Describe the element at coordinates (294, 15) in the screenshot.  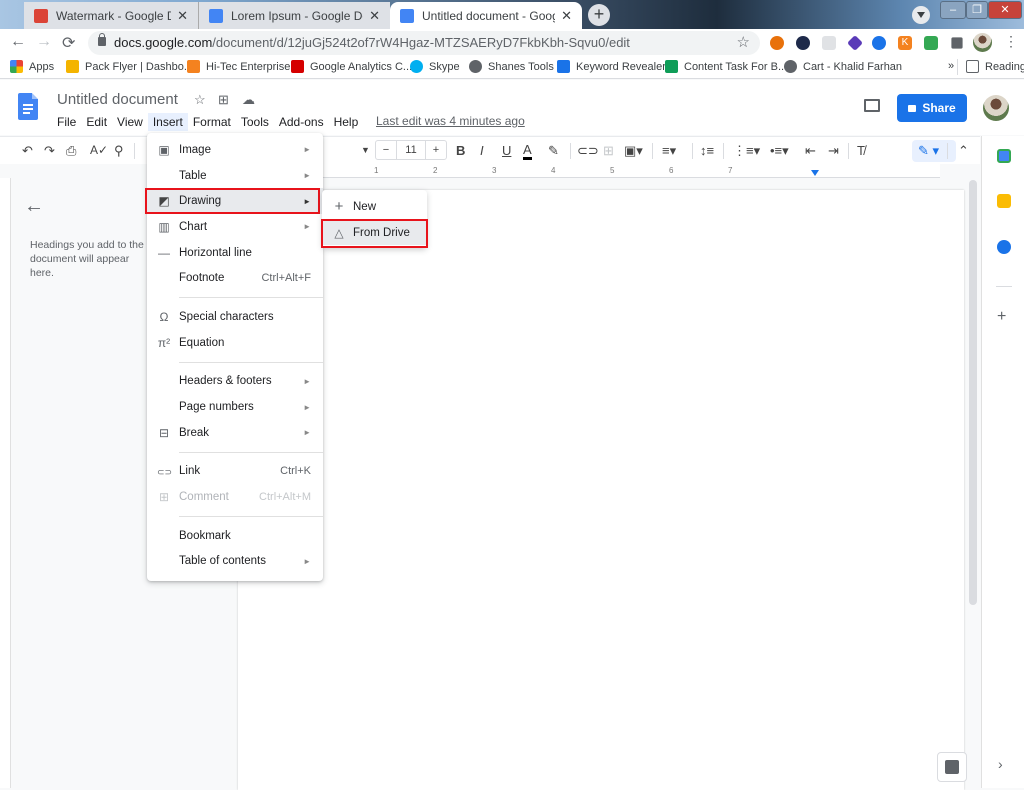
I see `tab-lorem-ipsum-docs: Lorem Ipsum - Google Docs ✕` at that location.